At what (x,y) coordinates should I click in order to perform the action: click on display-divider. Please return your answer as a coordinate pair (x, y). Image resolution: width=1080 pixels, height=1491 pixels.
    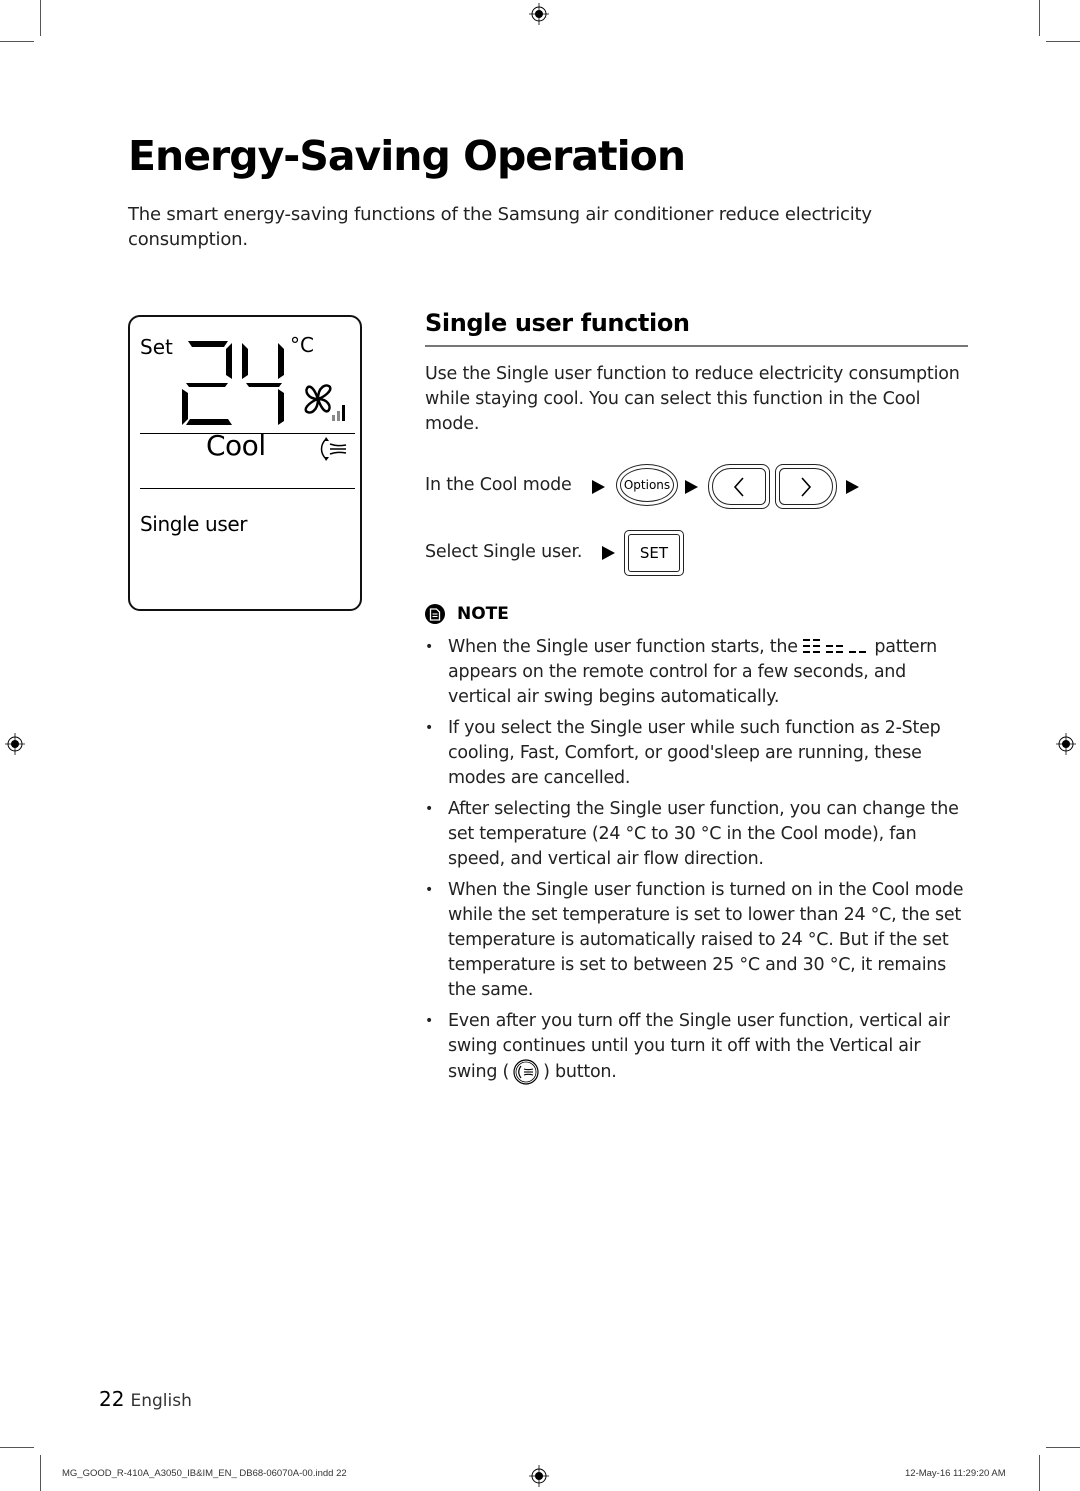
    Looking at the image, I should click on (247, 488).